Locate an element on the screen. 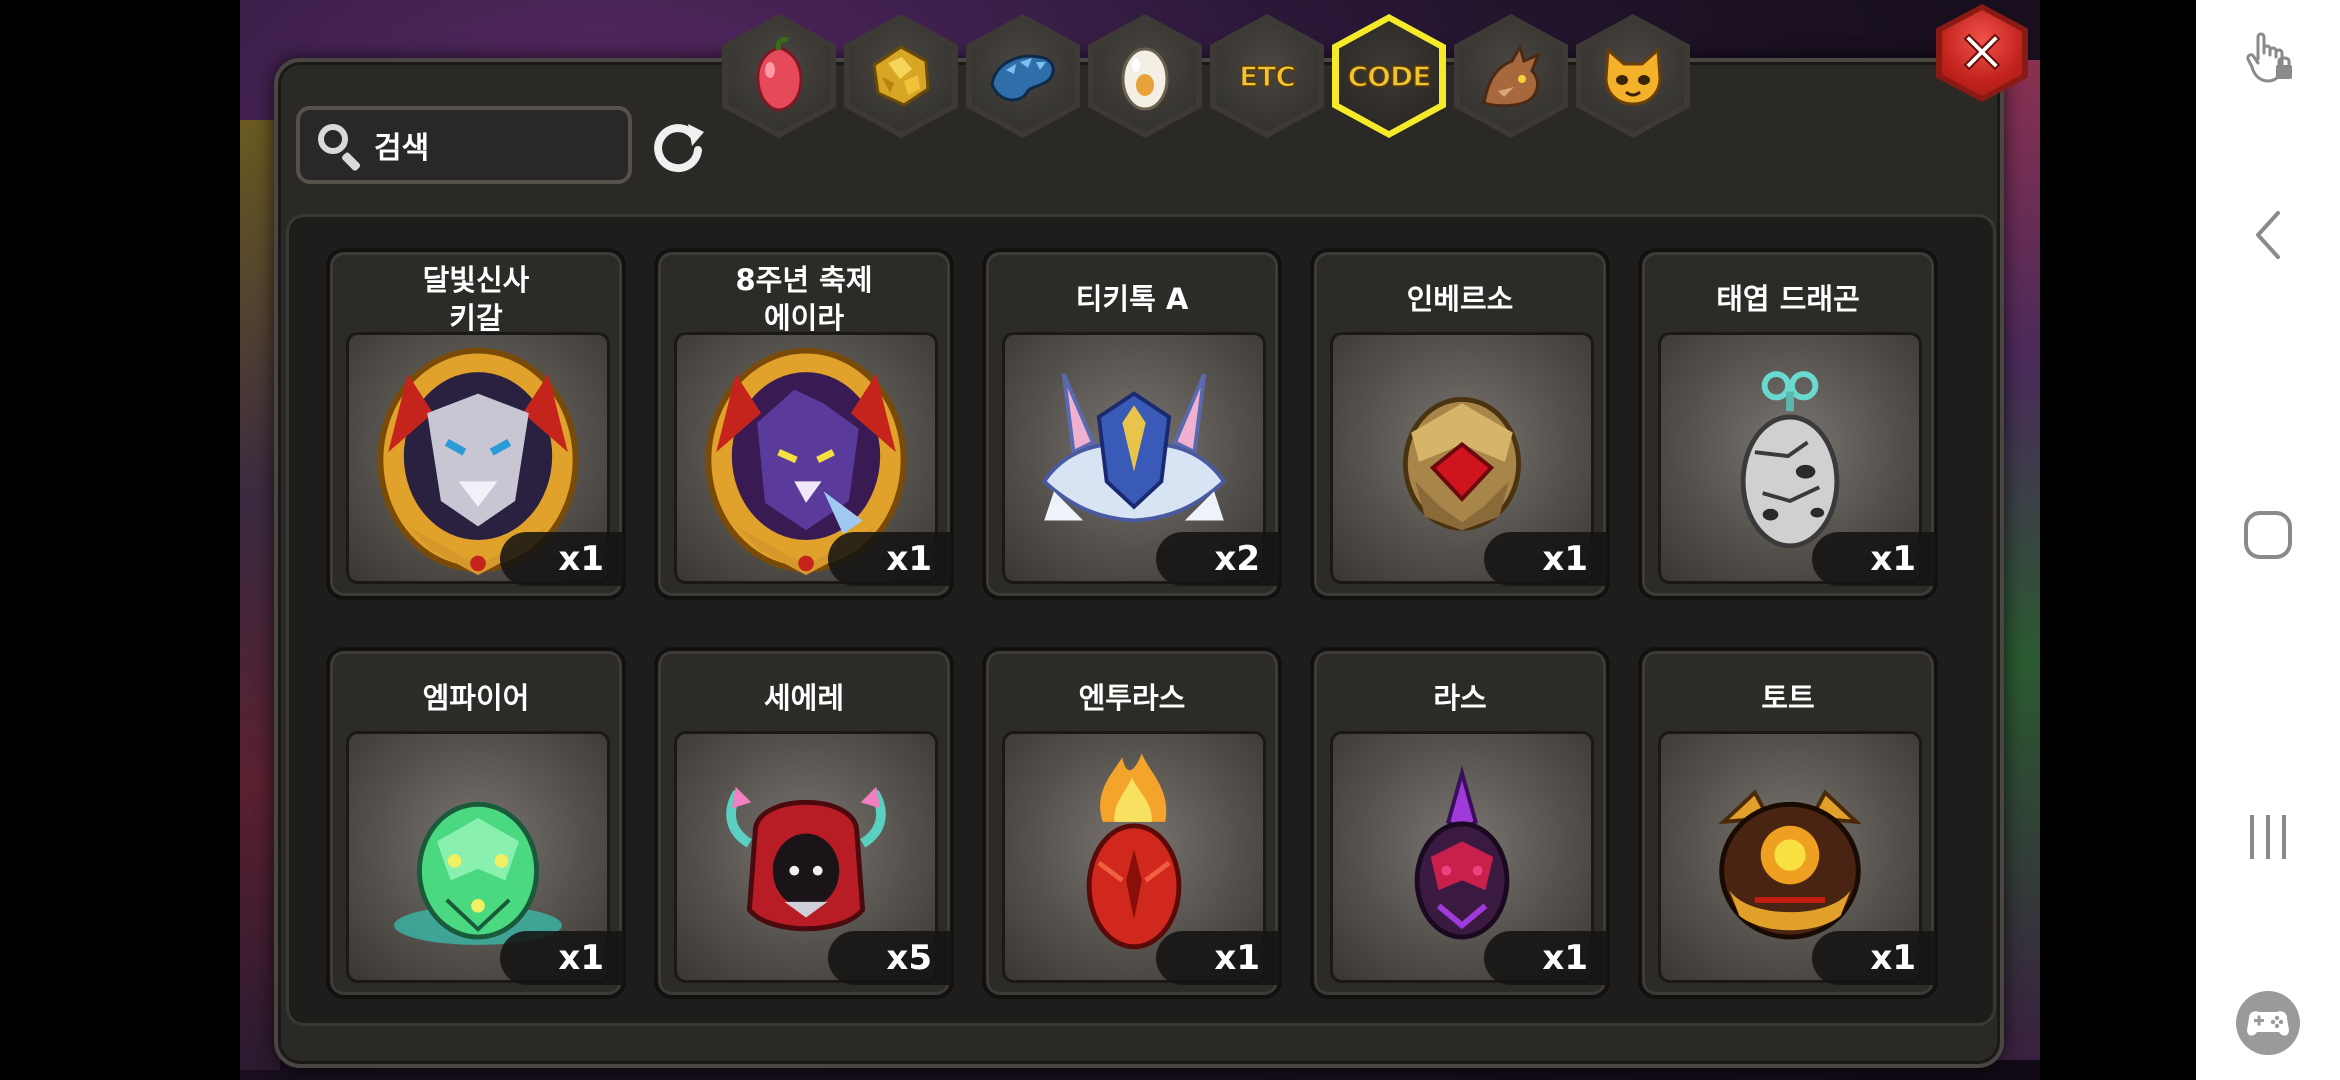  back-button is located at coordinates (2268, 235).